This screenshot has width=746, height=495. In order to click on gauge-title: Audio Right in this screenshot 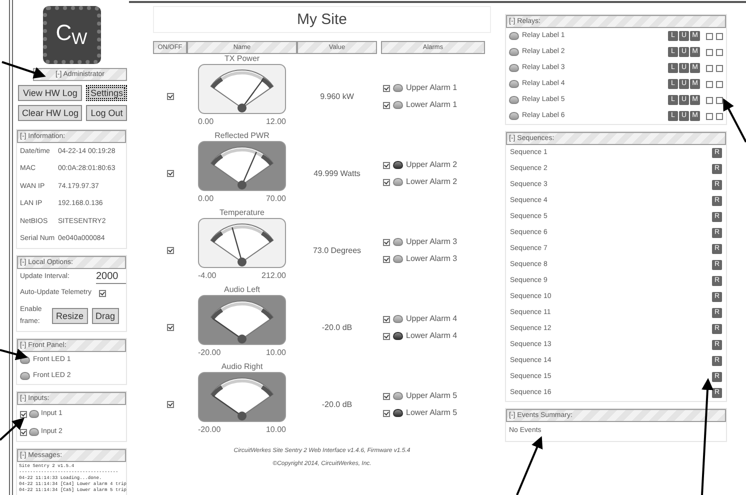, I will do `click(242, 367)`.